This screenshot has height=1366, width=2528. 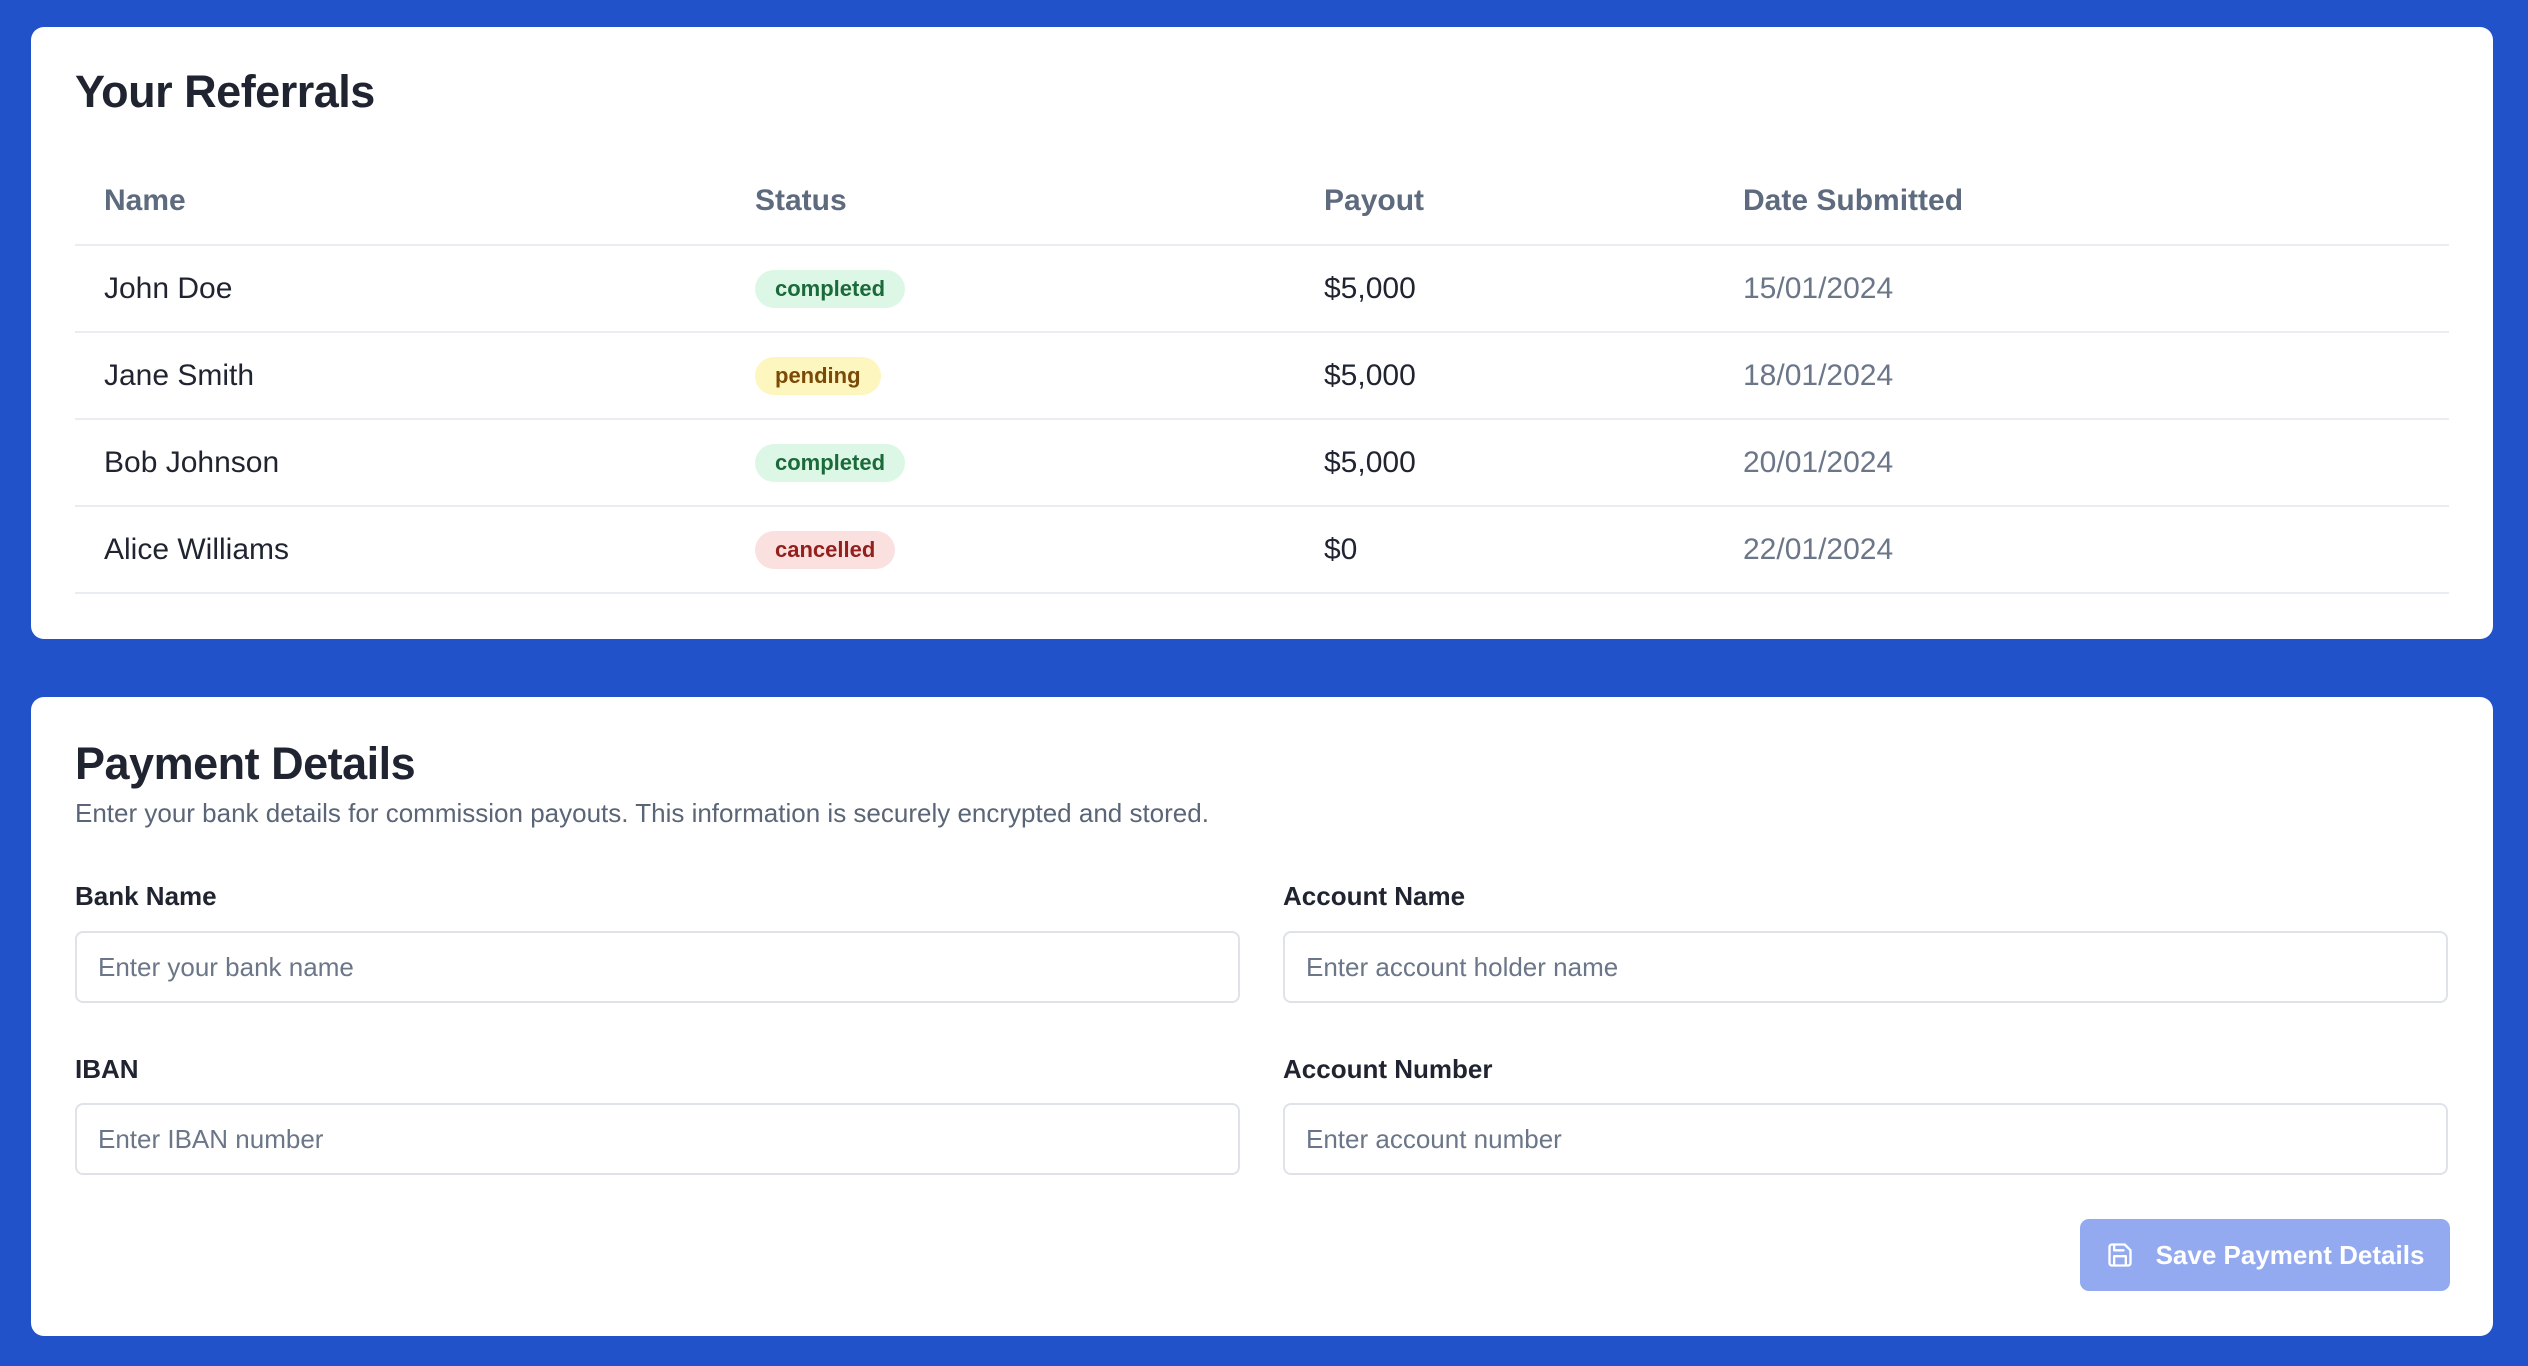 What do you see at coordinates (107, 1069) in the screenshot?
I see `iban-label: IBAN` at bounding box center [107, 1069].